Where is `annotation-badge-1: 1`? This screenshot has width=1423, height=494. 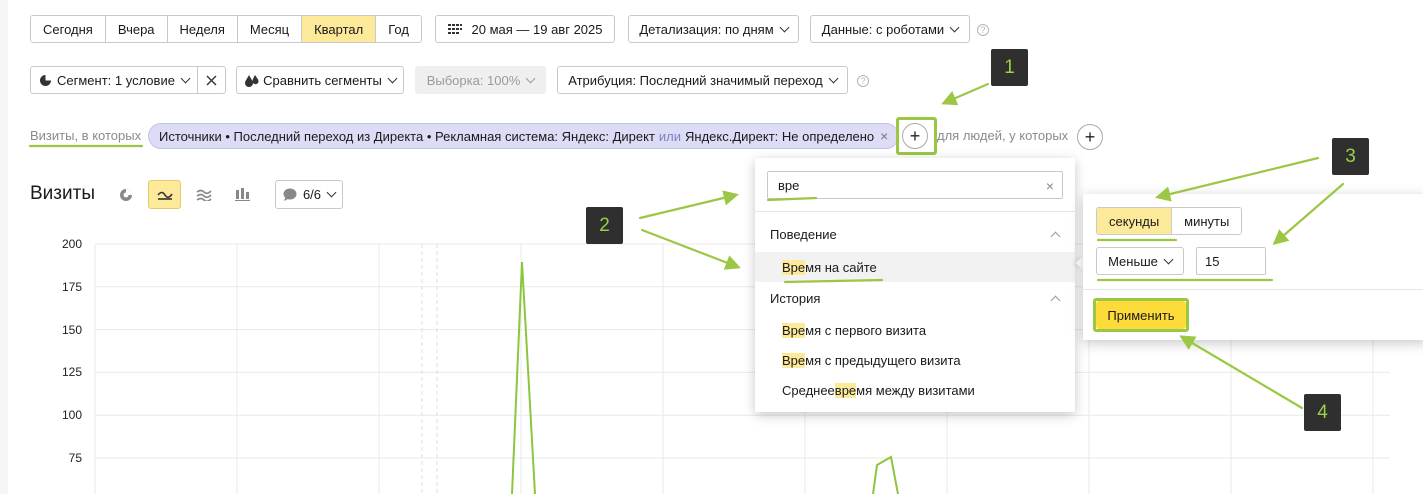 annotation-badge-1: 1 is located at coordinates (1009, 67).